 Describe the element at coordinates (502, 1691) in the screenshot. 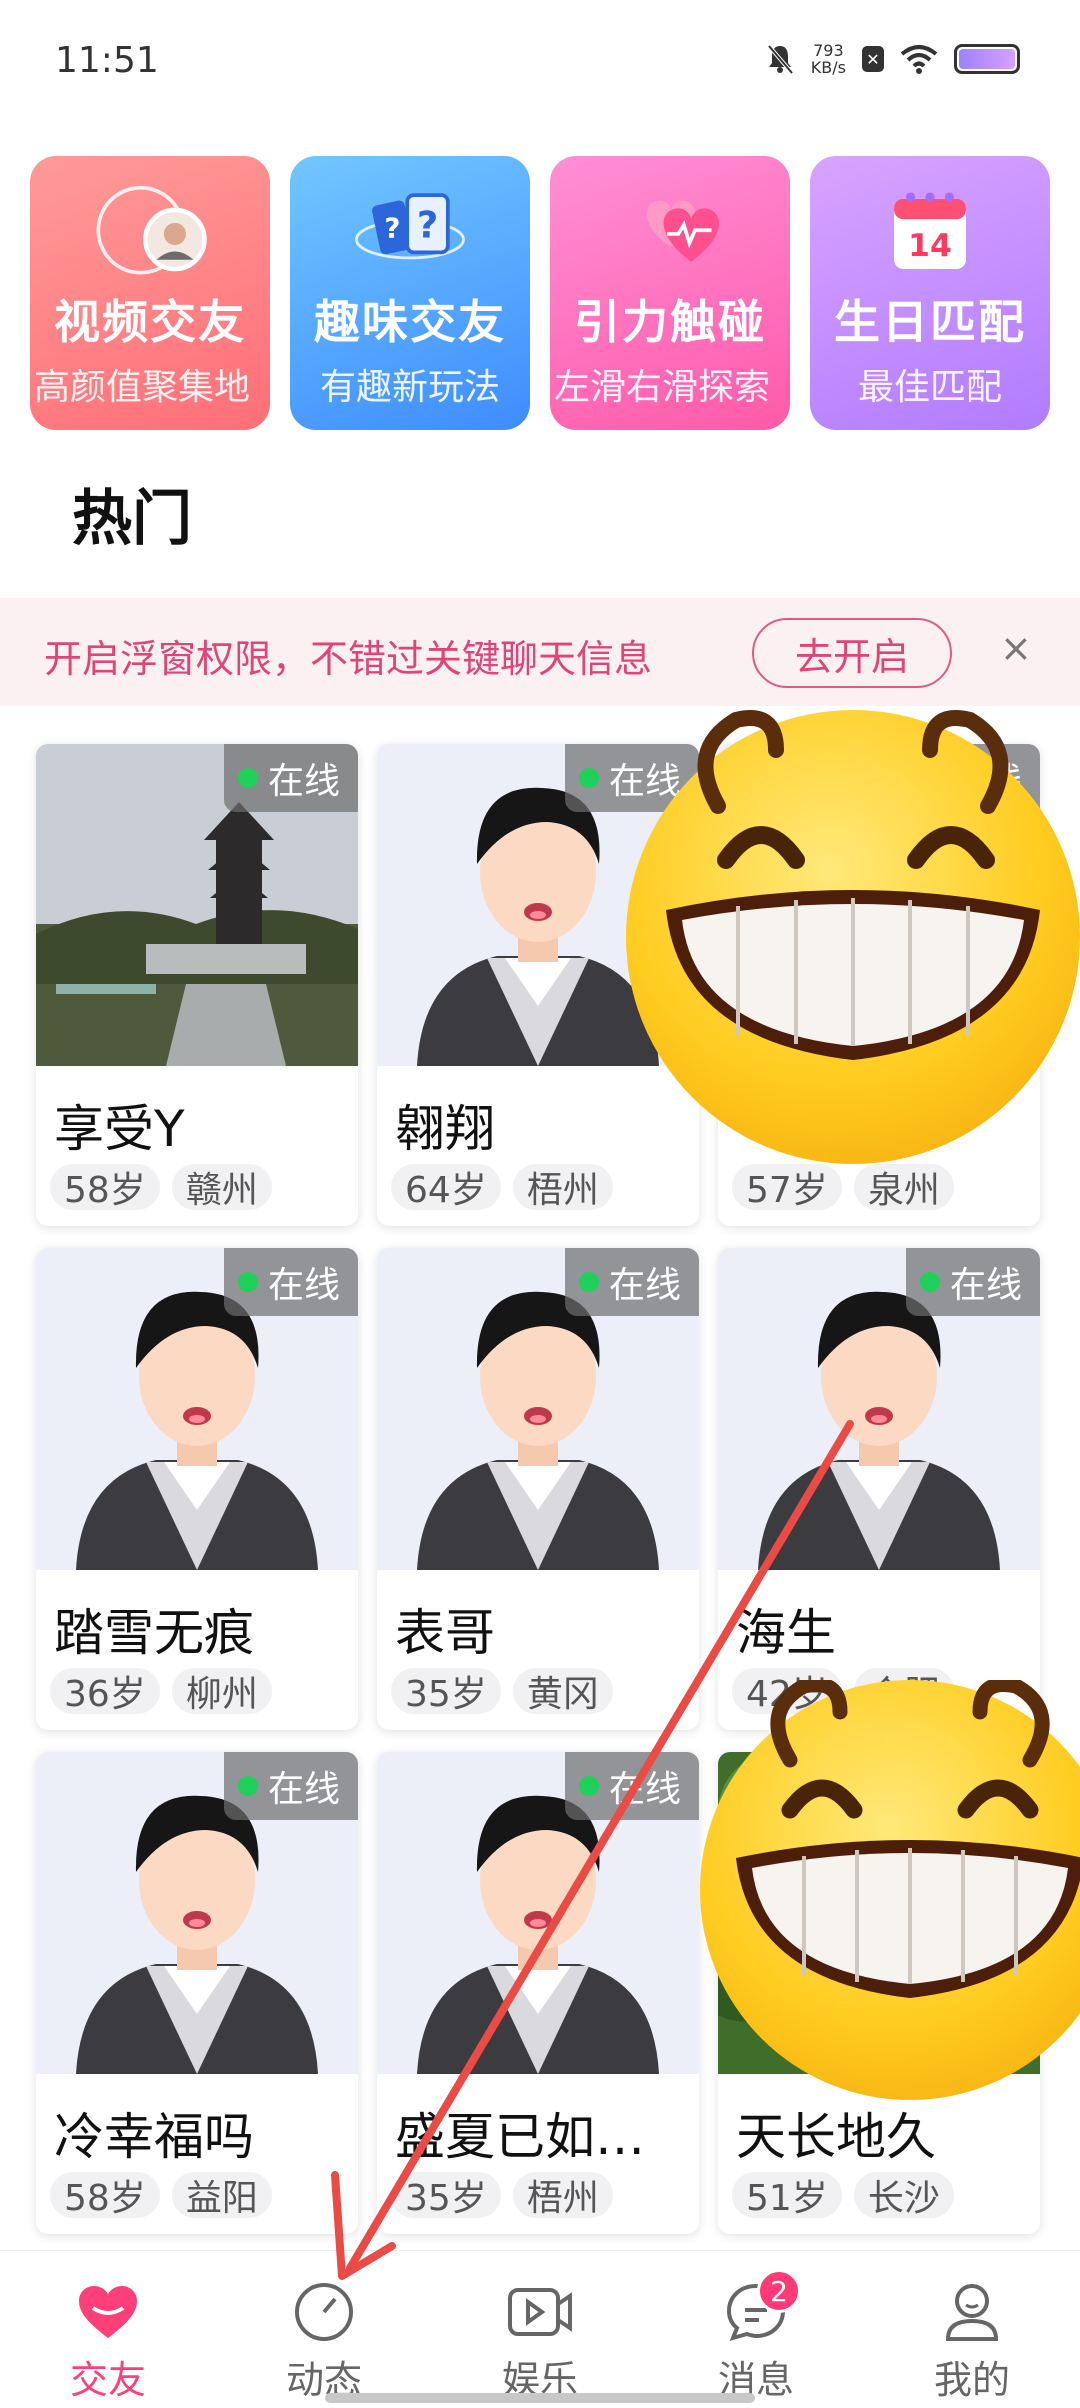

I see `user-tags: 35岁 黄冈` at that location.